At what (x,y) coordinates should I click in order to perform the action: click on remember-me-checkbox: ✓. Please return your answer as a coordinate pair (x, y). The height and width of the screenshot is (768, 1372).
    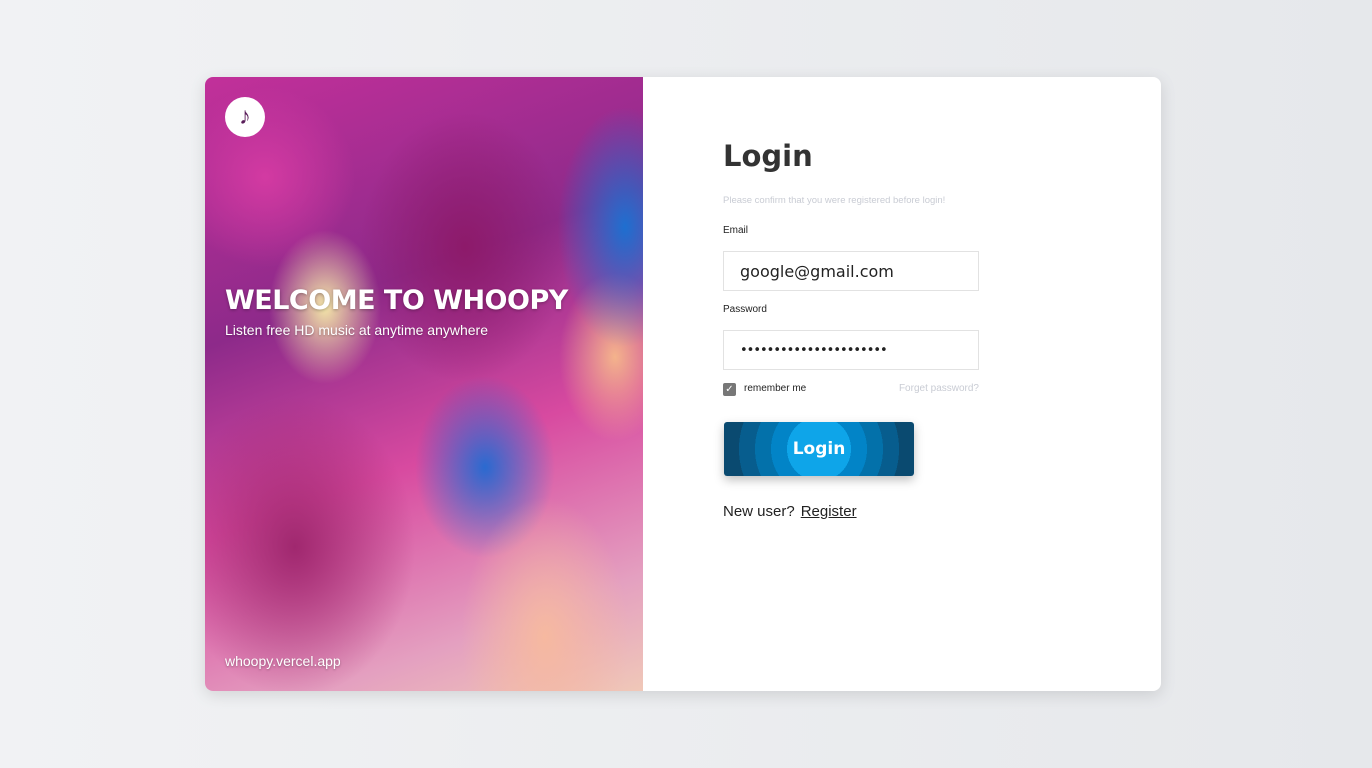
    Looking at the image, I should click on (729, 389).